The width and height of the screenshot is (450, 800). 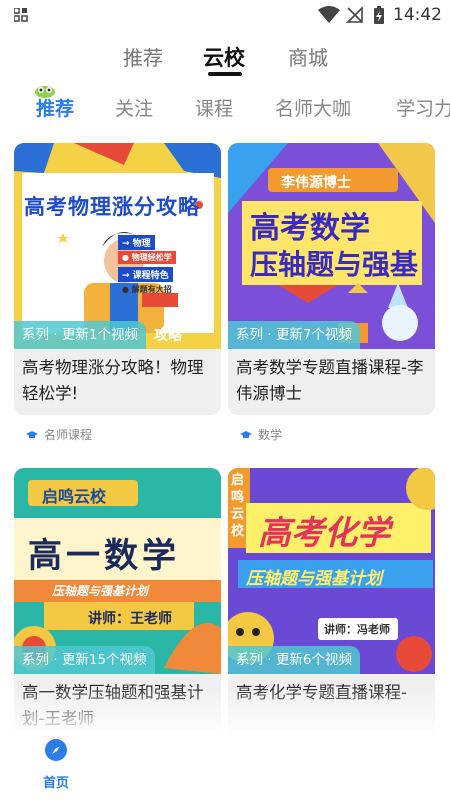 I want to click on course-cover-image: 启鸣云校 高一数学 压轴题与强基计划 讲师：王老师 系列 · 更新15个视频, so click(x=117, y=571).